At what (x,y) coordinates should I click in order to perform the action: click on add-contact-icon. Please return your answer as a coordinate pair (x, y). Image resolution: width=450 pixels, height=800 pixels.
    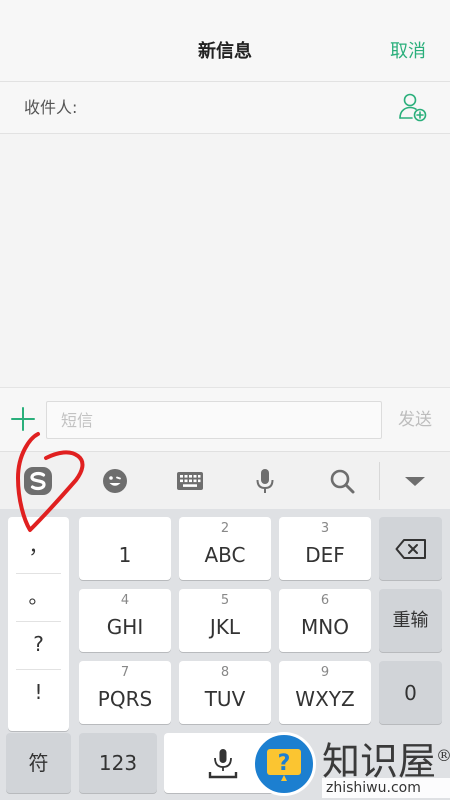
    Looking at the image, I should click on (413, 107).